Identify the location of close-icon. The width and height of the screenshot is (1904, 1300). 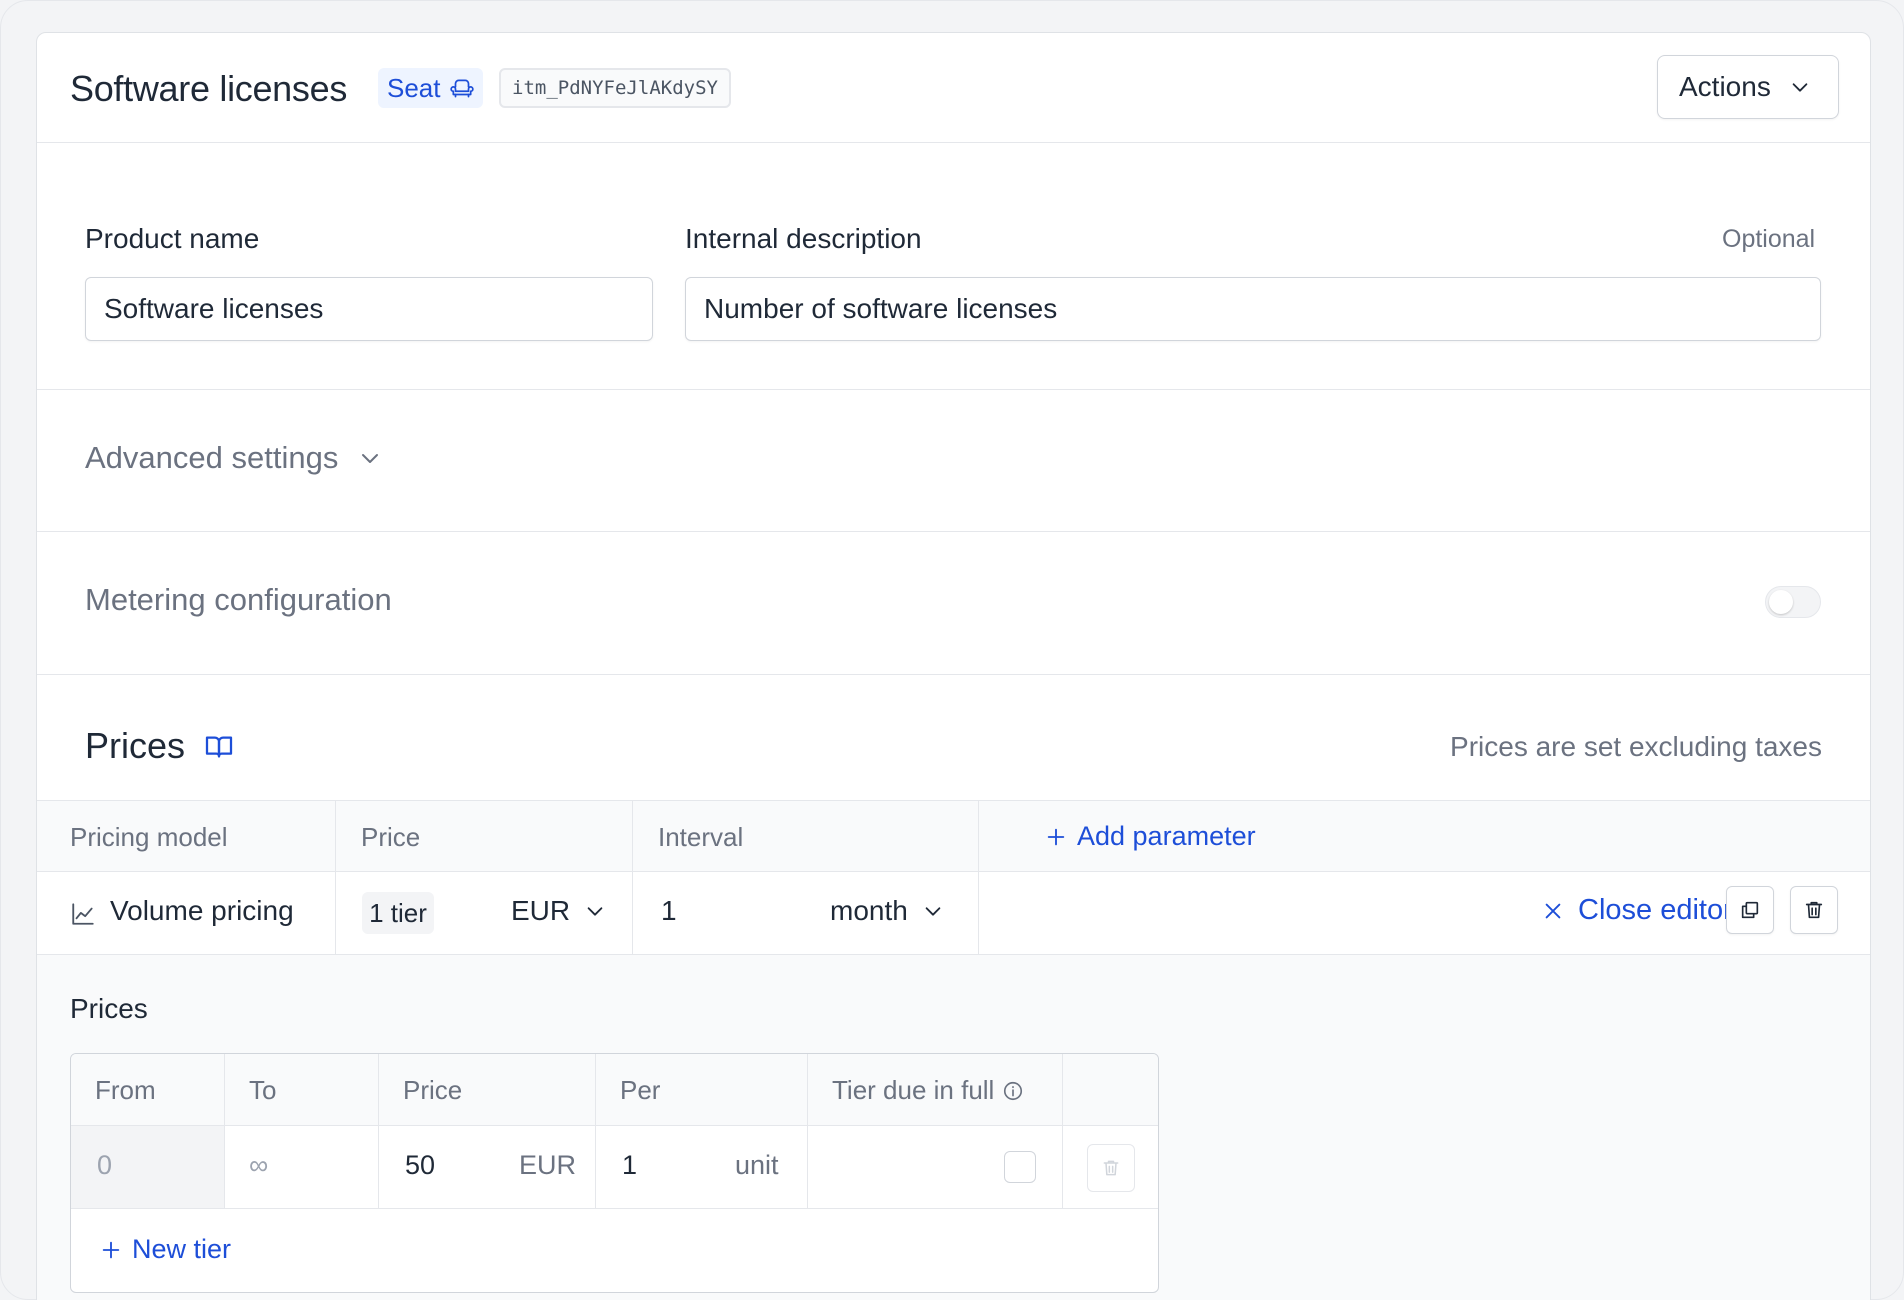
(1553, 910).